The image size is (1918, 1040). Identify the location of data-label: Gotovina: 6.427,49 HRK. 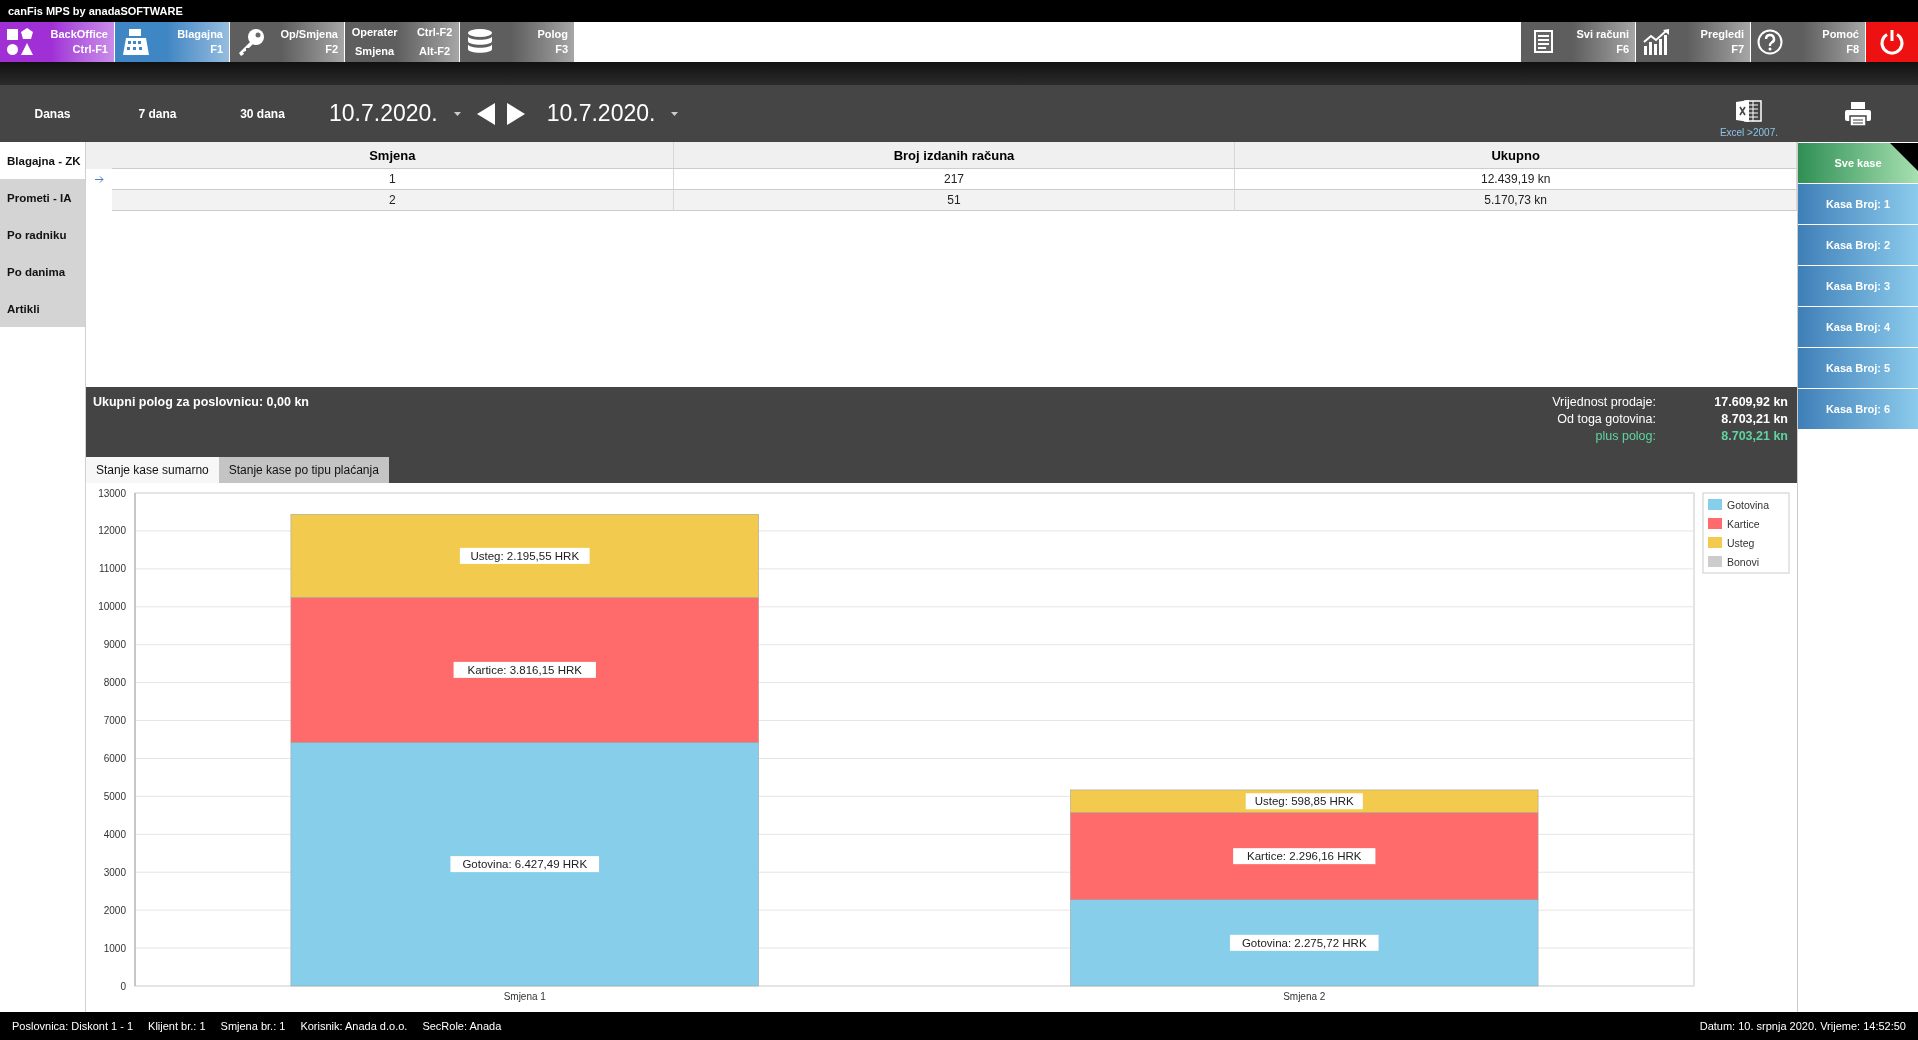
(525, 864).